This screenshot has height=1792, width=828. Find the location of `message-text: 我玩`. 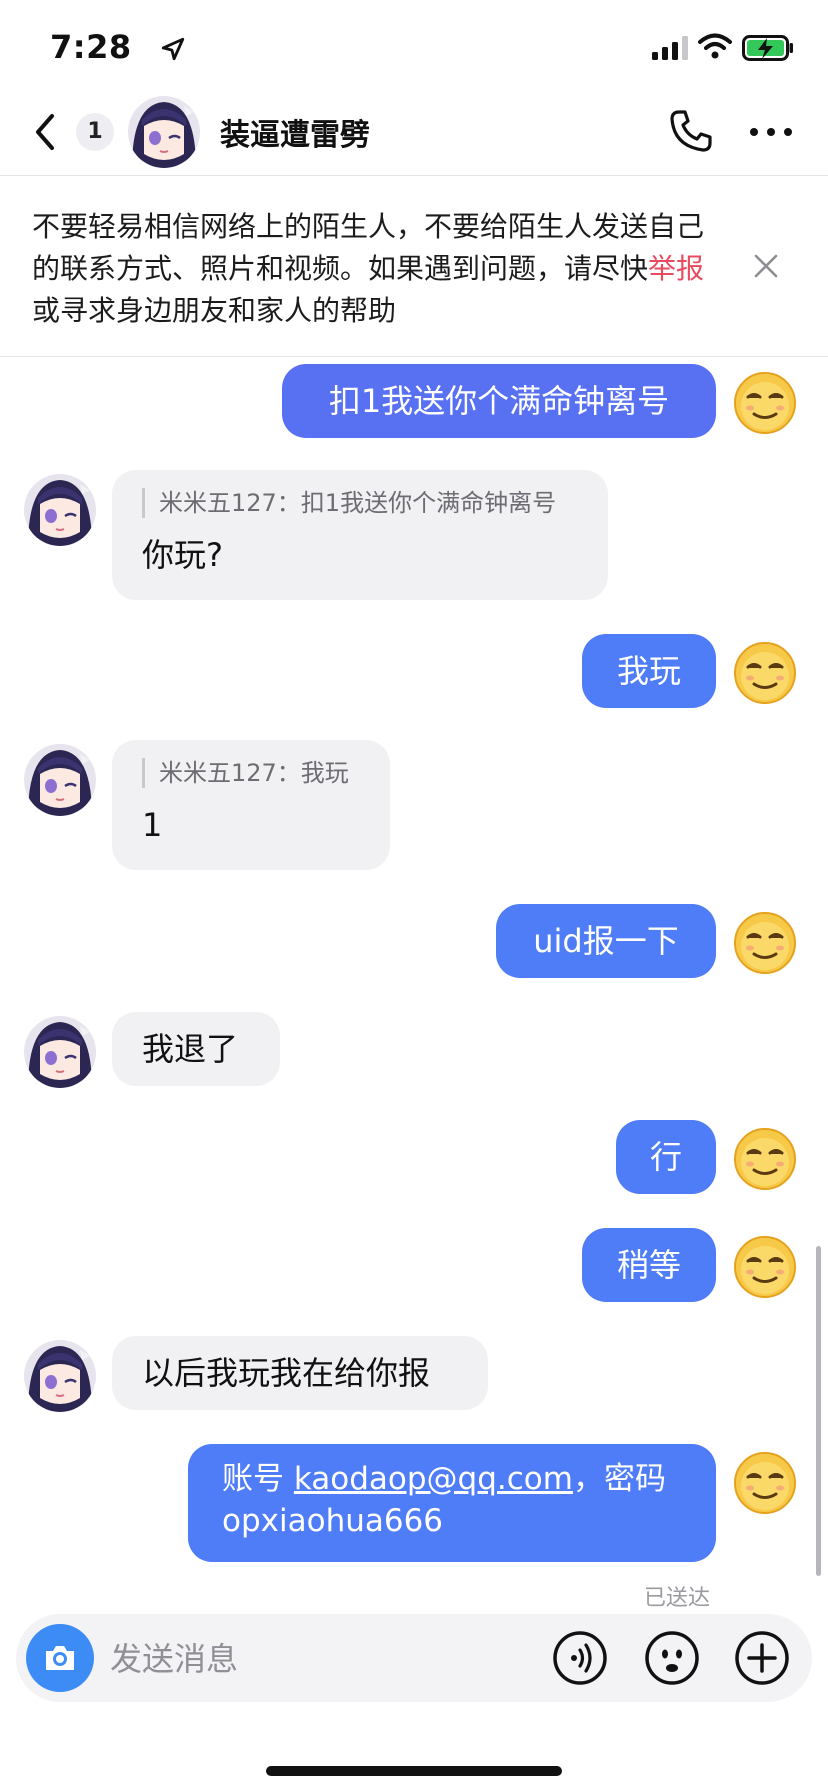

message-text: 我玩 is located at coordinates (648, 671).